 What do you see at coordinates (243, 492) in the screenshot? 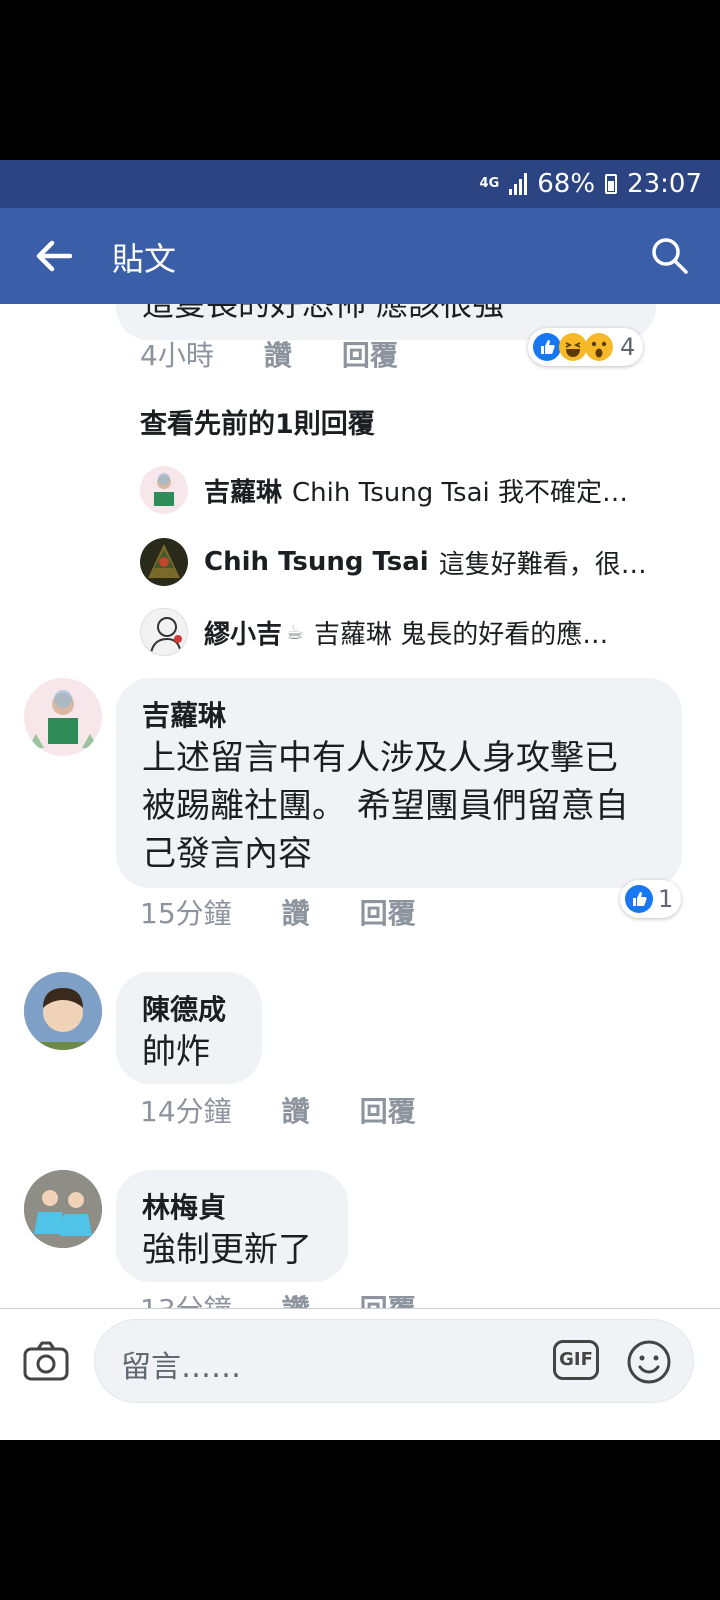
I see `reply-author: 吉蘿琳` at bounding box center [243, 492].